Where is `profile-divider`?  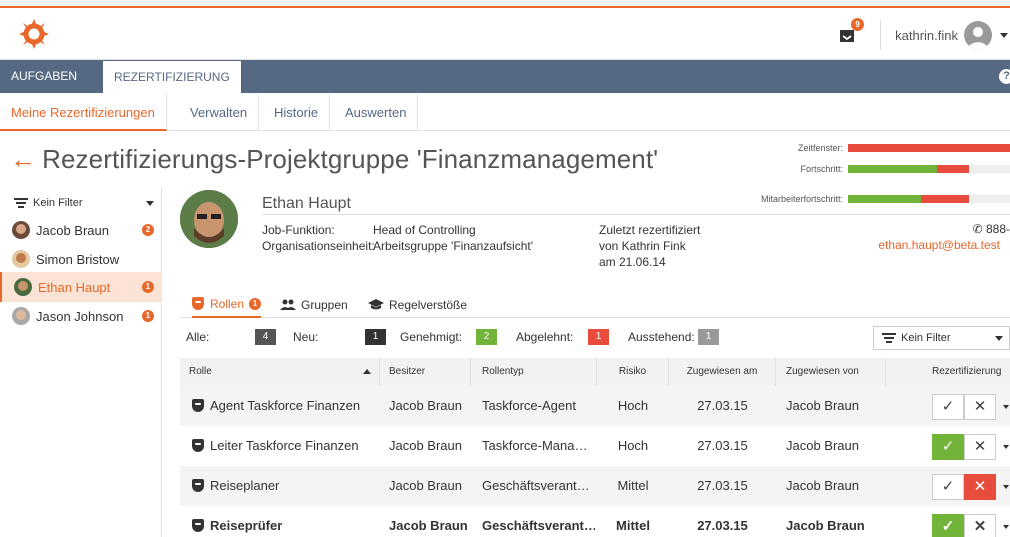
profile-divider is located at coordinates (636, 214).